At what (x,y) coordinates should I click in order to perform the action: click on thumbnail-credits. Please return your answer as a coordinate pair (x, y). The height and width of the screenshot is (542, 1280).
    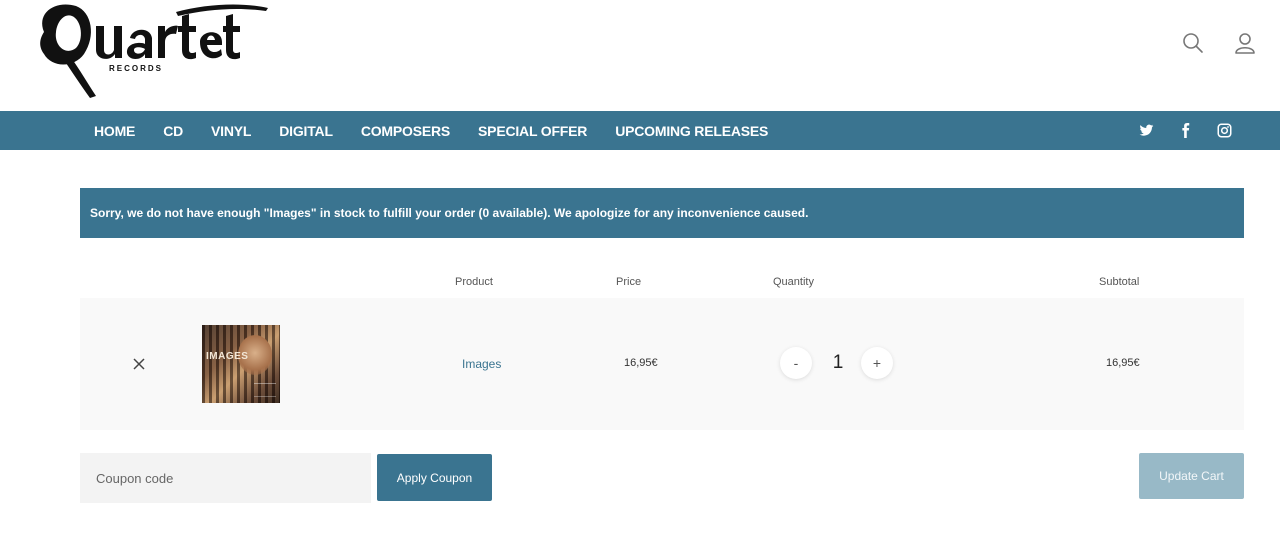
    Looking at the image, I should click on (265, 390).